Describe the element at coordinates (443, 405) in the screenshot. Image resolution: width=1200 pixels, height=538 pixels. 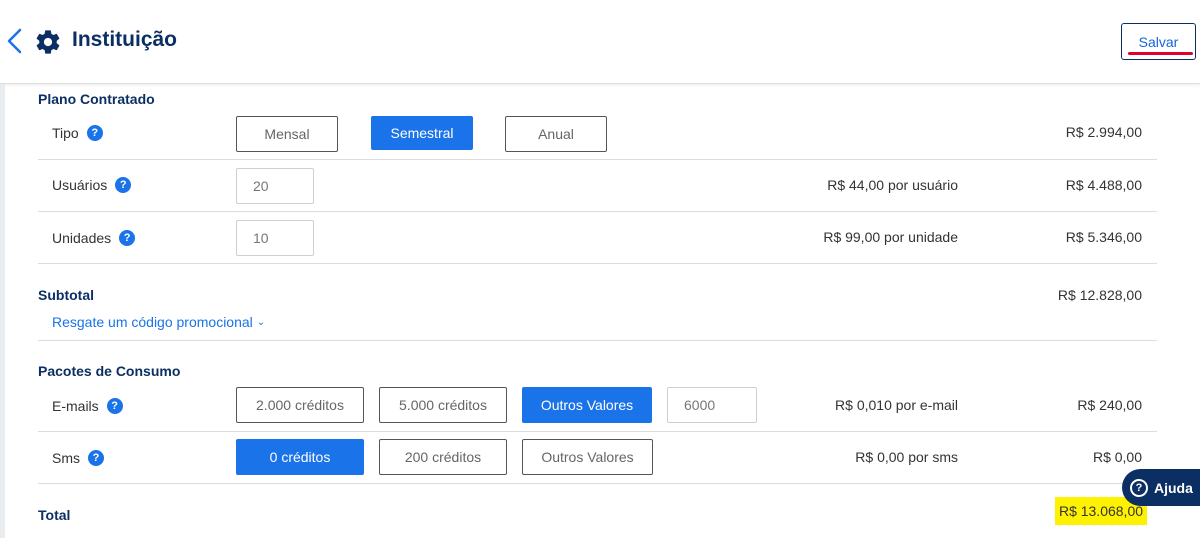
I see `emails-option-5000: 5.000 créditos` at that location.